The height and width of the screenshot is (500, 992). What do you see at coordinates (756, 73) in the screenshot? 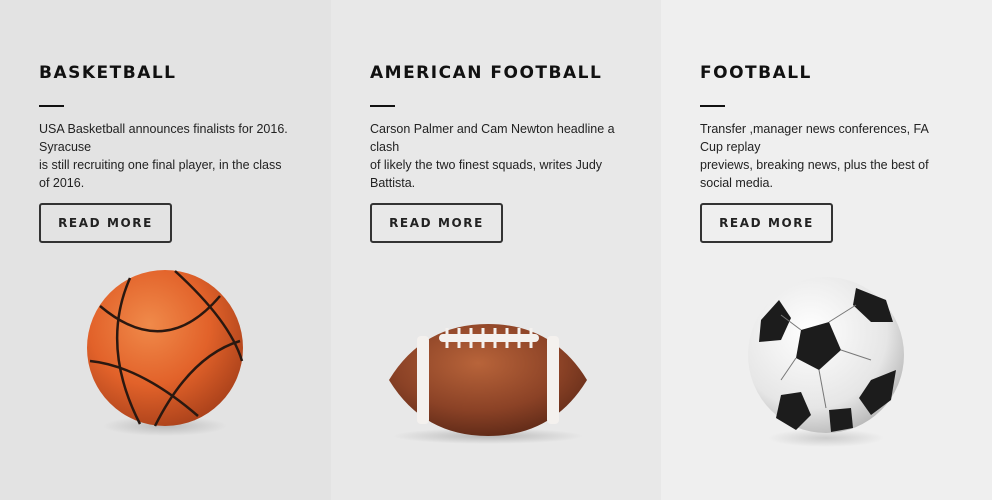
I see `card-title: FOOTBALL` at bounding box center [756, 73].